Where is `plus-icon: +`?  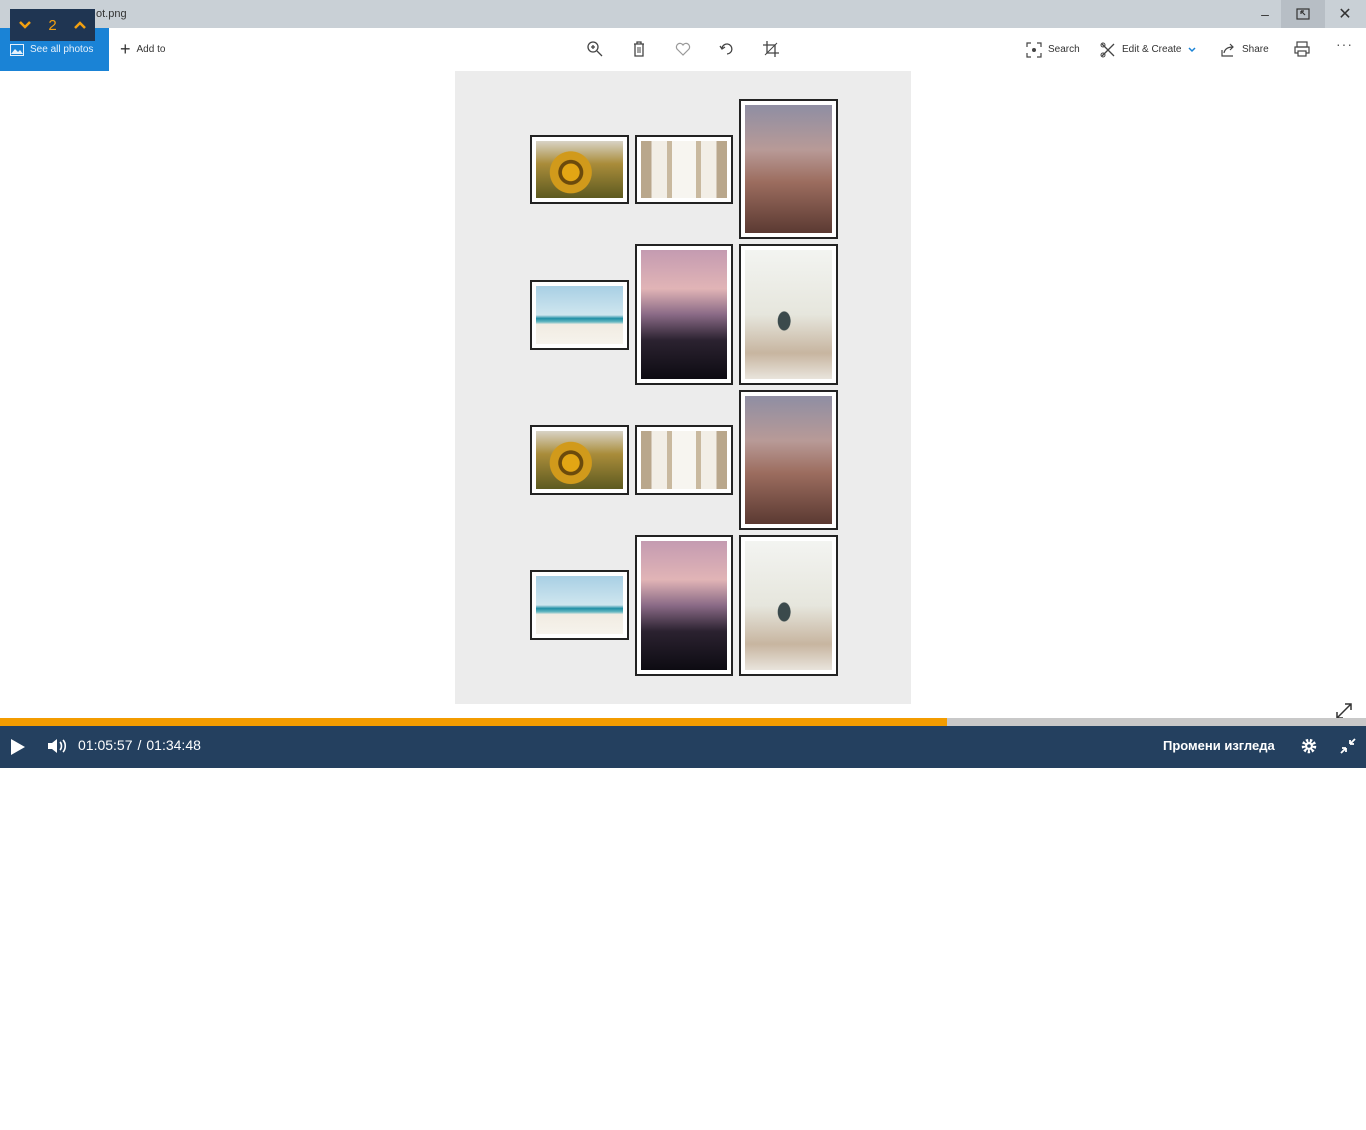 plus-icon: + is located at coordinates (125, 49).